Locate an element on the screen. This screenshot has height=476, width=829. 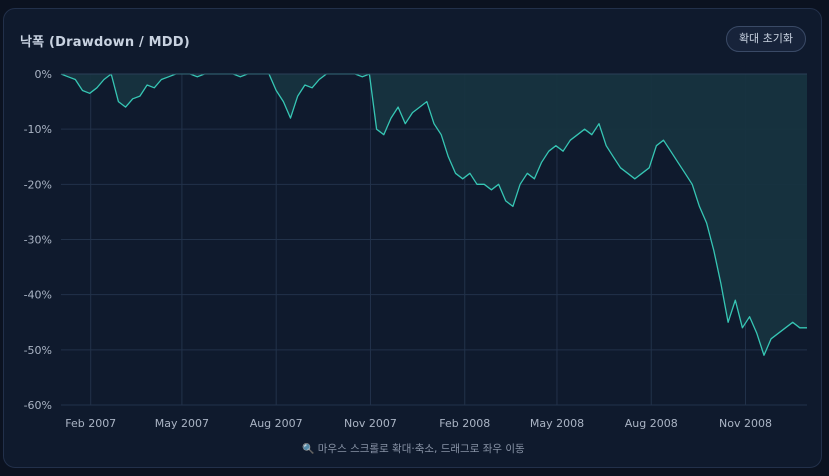
y-tick-label: -10% is located at coordinates (38, 129).